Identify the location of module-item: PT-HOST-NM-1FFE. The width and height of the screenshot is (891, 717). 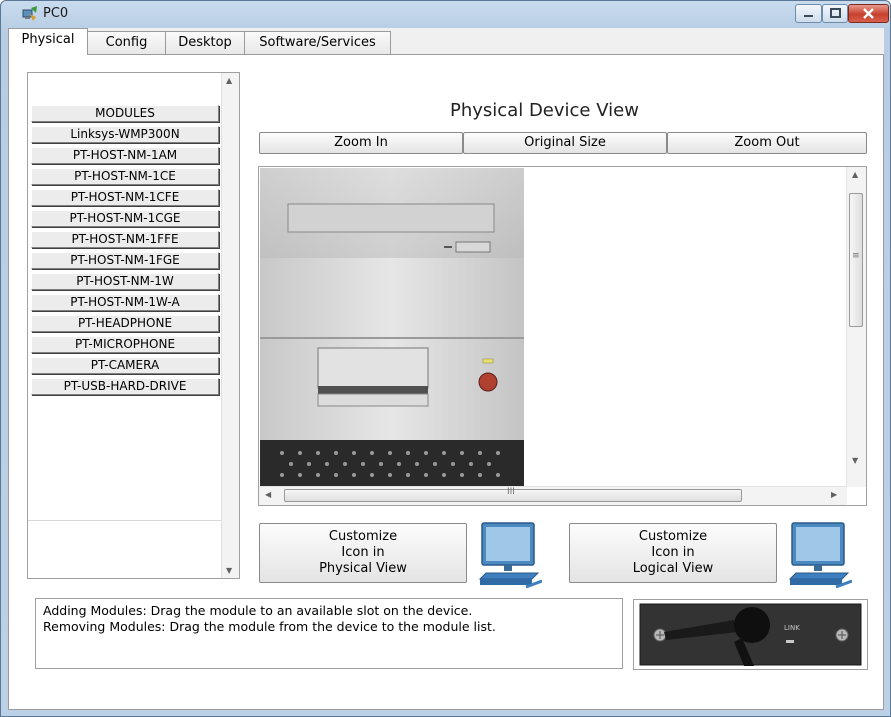
(125, 239).